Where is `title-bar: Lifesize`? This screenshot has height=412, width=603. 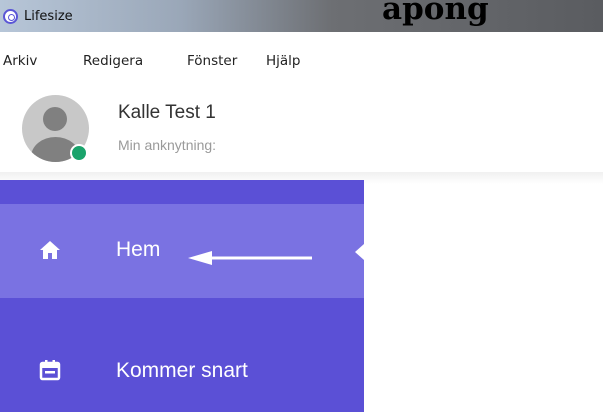
title-bar: Lifesize is located at coordinates (301, 16).